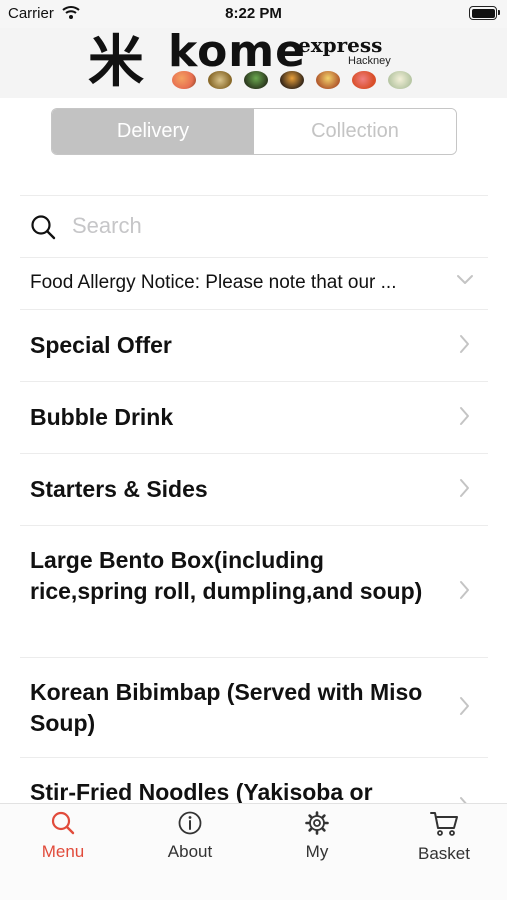 This screenshot has height=900, width=507. I want to click on gear-icon, so click(317, 823).